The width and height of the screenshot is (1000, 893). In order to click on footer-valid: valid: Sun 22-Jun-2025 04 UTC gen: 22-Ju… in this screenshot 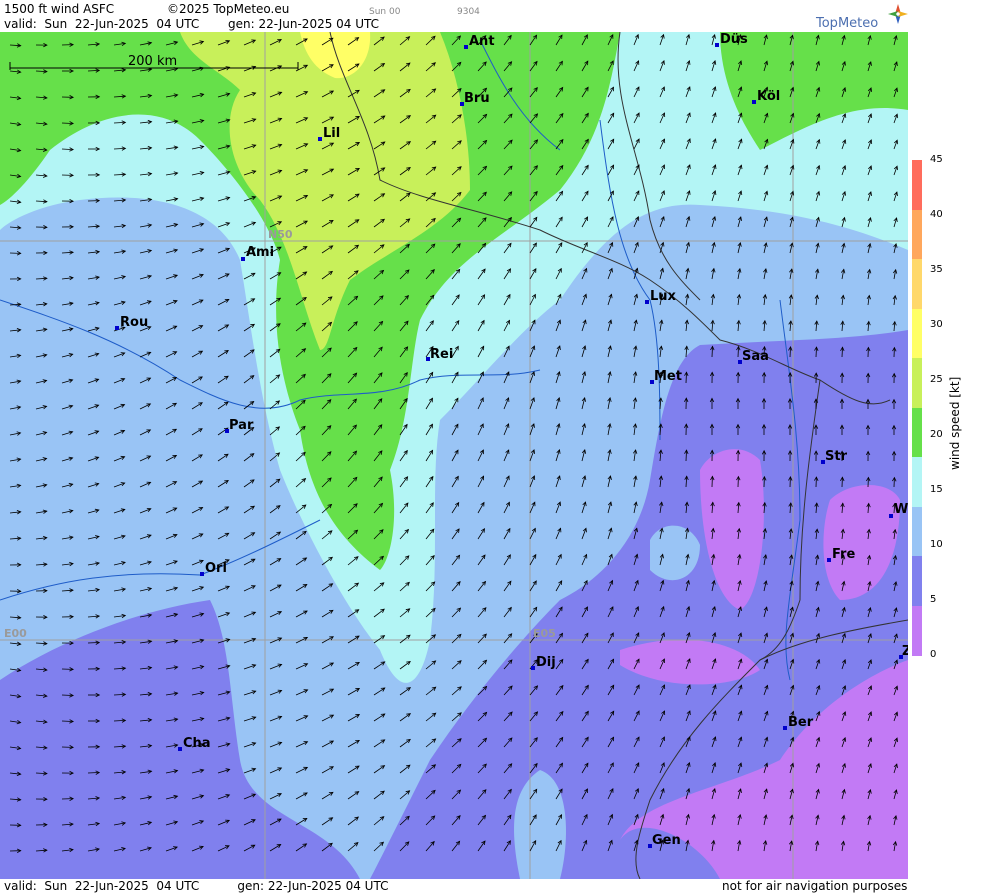, I will do `click(196, 886)`.